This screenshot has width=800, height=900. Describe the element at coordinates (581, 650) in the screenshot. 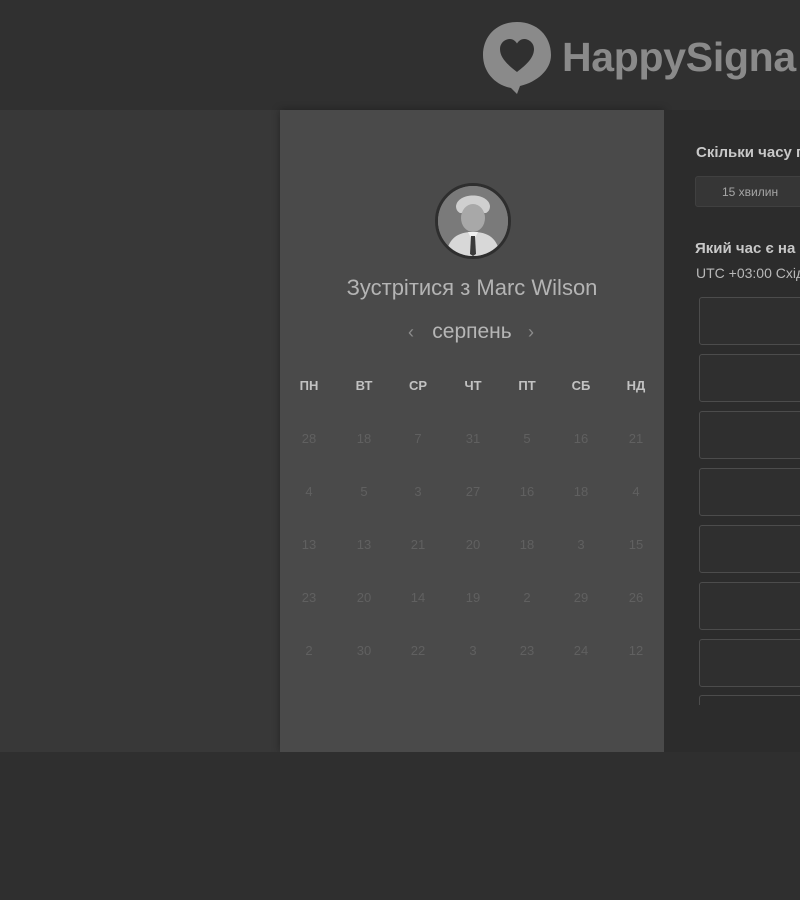

I see `calendar-day: 24` at that location.